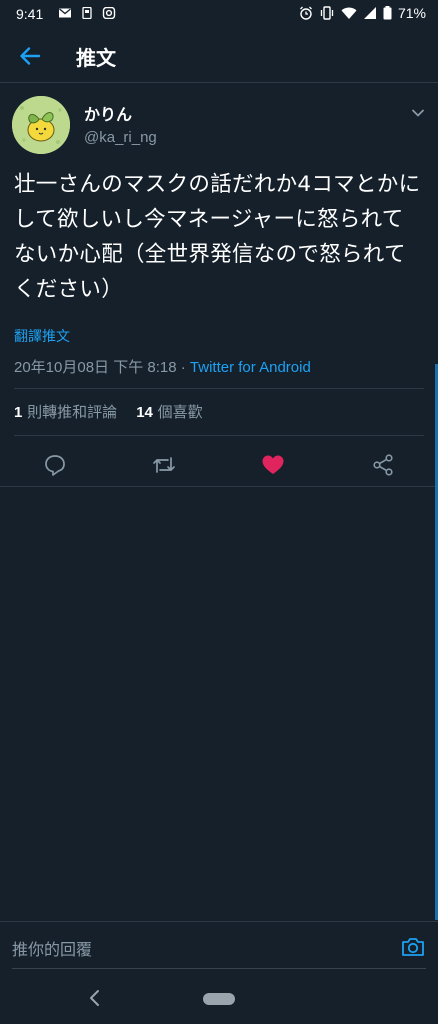  What do you see at coordinates (349, 13) in the screenshot?
I see `wifi-icon` at bounding box center [349, 13].